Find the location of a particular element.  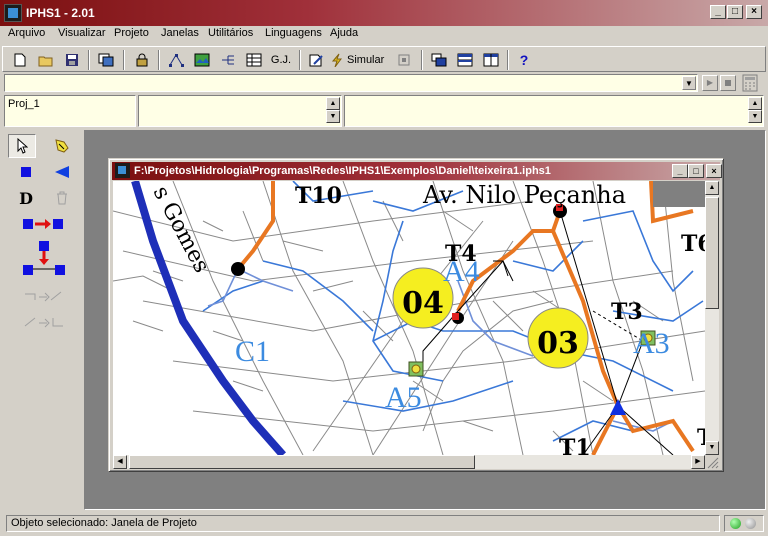

vertical-scroll-thumb is located at coordinates (712, 253).